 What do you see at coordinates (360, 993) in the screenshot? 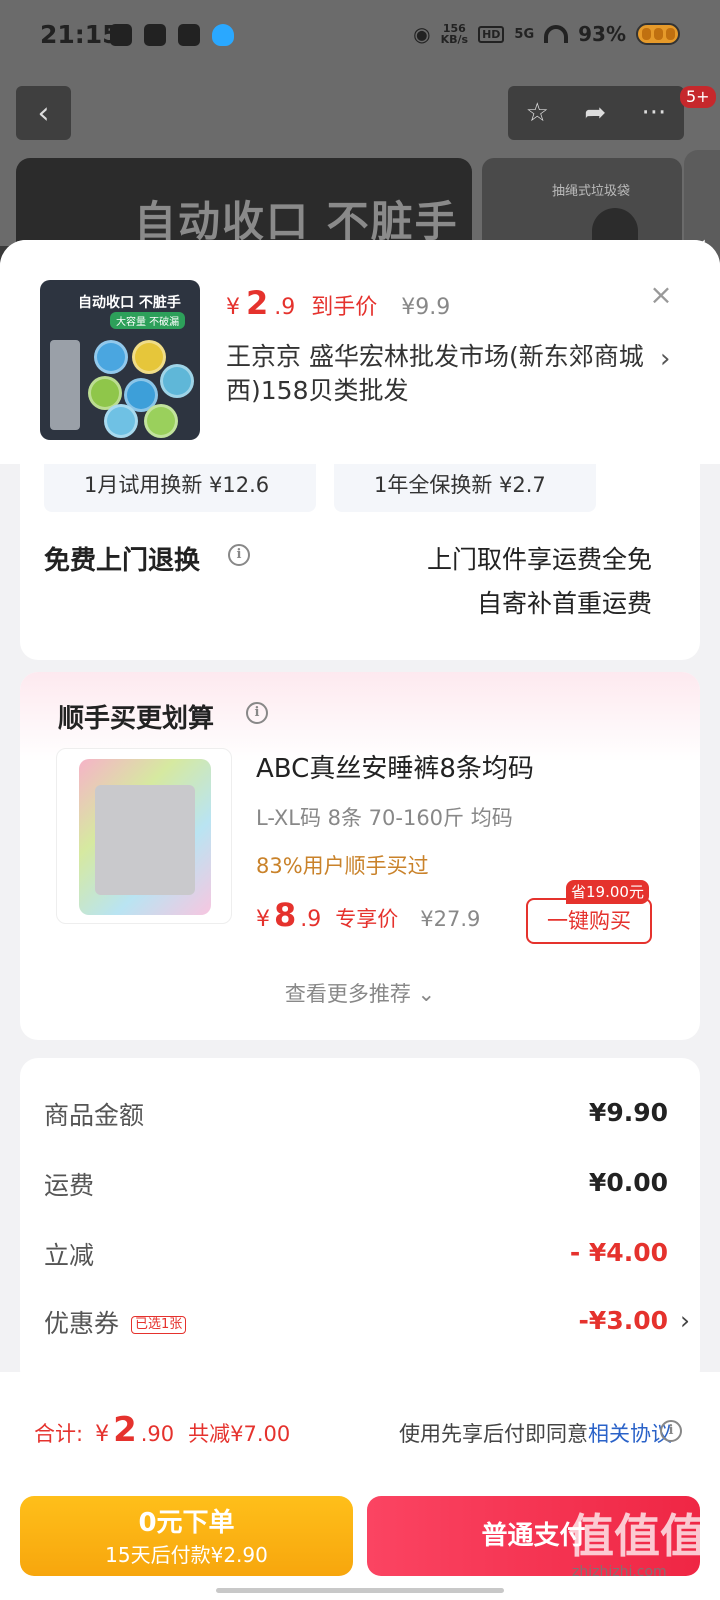
I see `more-recommend-link: 查看更多推荐 ⌄` at bounding box center [360, 993].